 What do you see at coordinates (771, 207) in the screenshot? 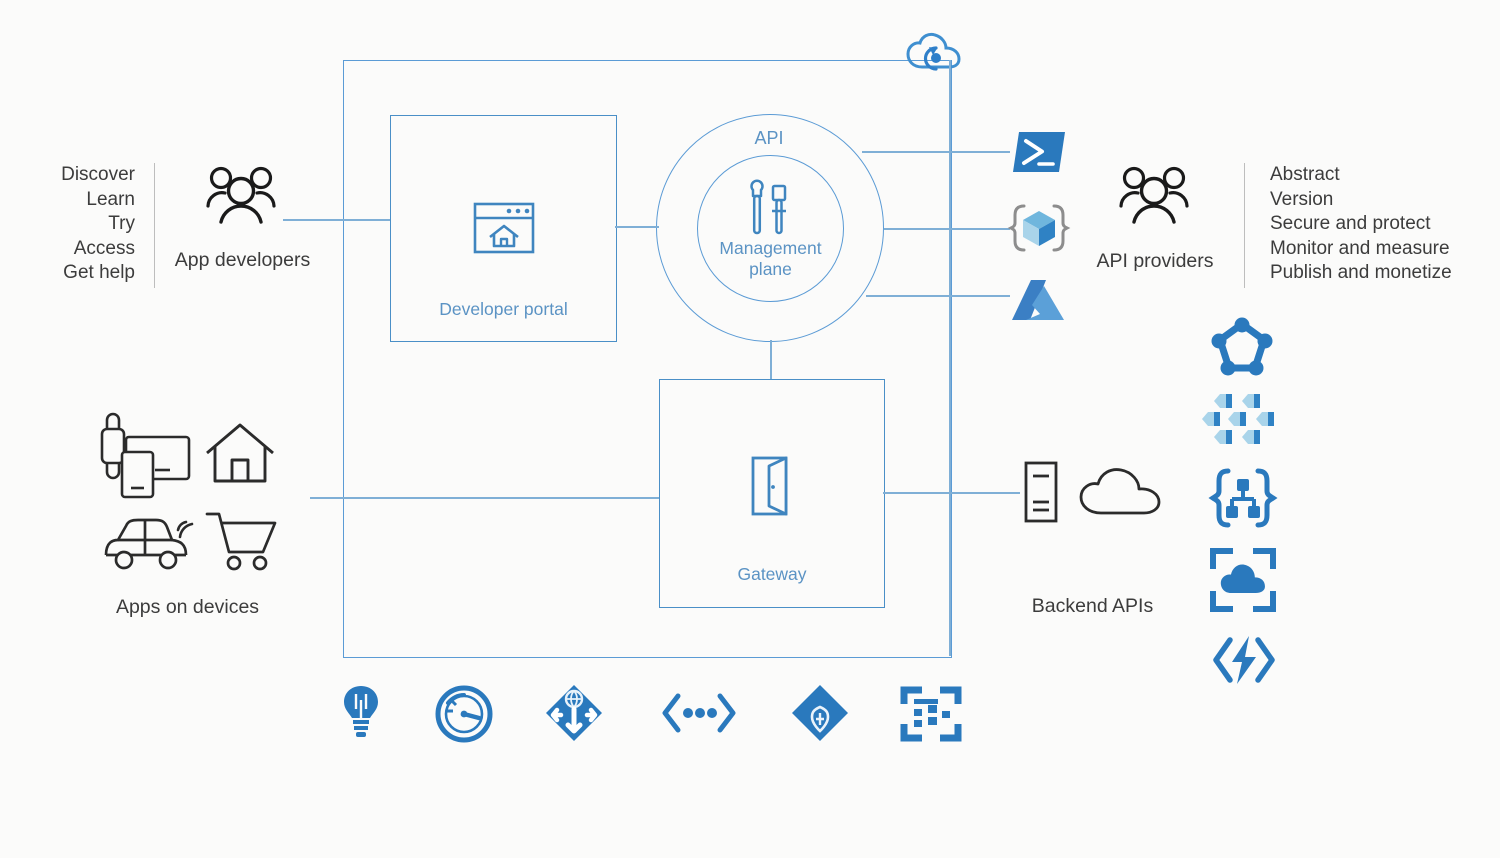
I see `tools-wrench-screwdriver-icon` at bounding box center [771, 207].